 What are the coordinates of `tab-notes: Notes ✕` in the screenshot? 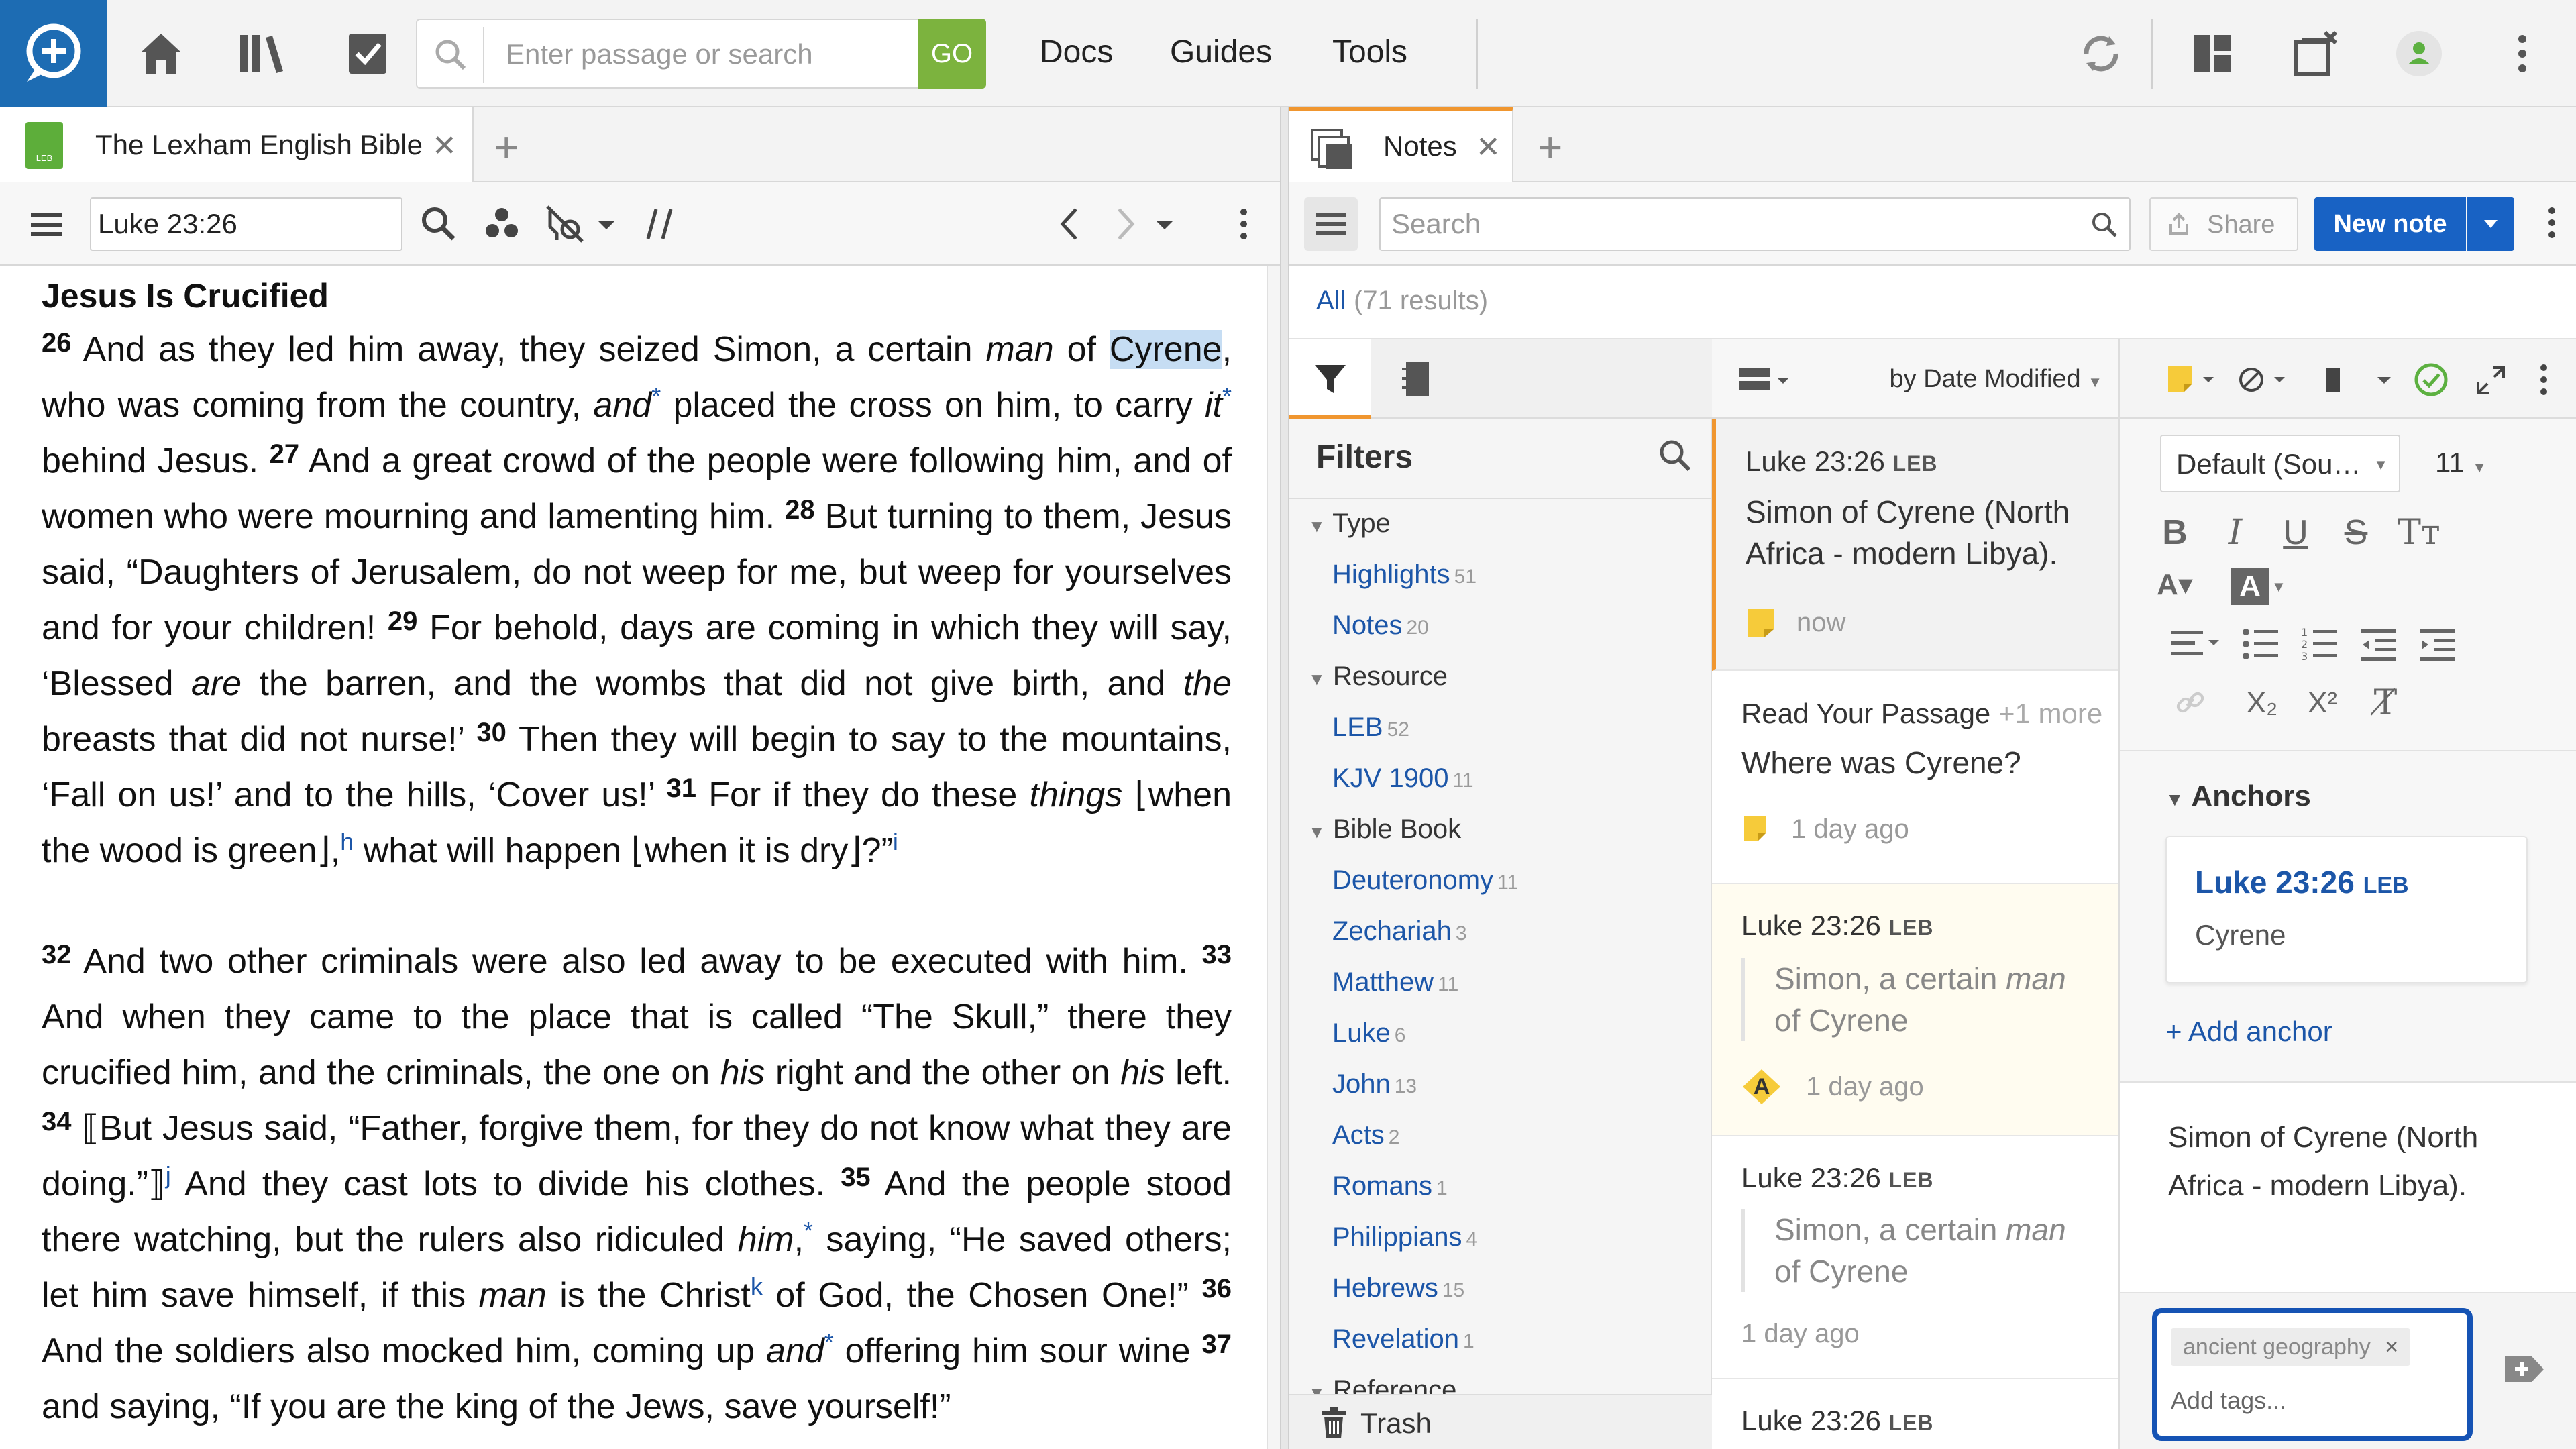 It's located at (1401, 144).